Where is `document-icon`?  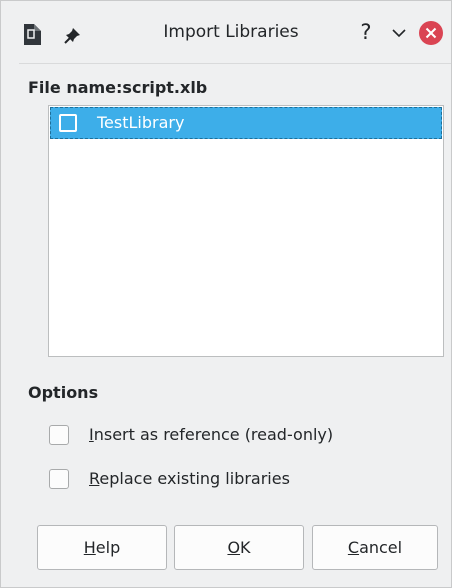
document-icon is located at coordinates (32, 34).